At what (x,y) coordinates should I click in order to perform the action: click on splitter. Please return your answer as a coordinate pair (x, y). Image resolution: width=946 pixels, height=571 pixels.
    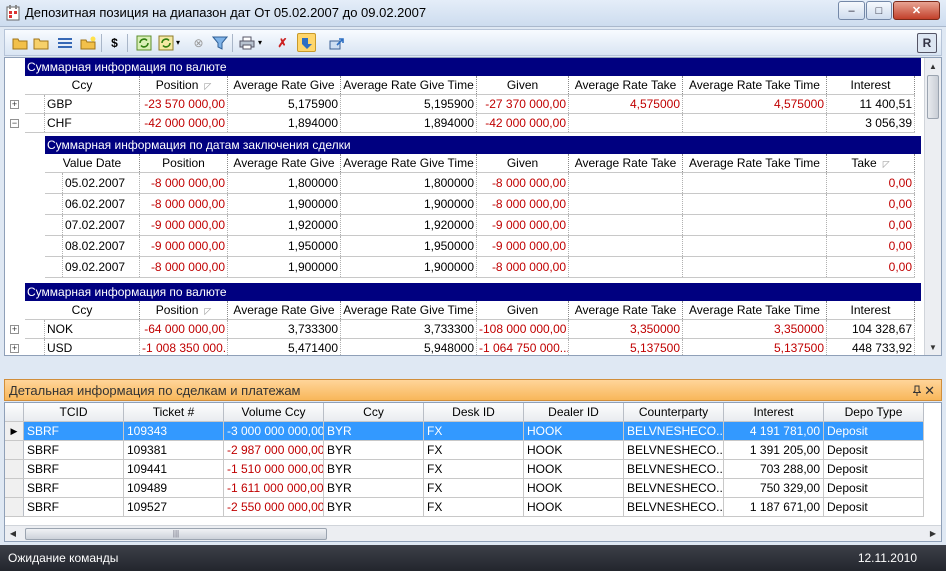
    Looking at the image, I should click on (473, 367).